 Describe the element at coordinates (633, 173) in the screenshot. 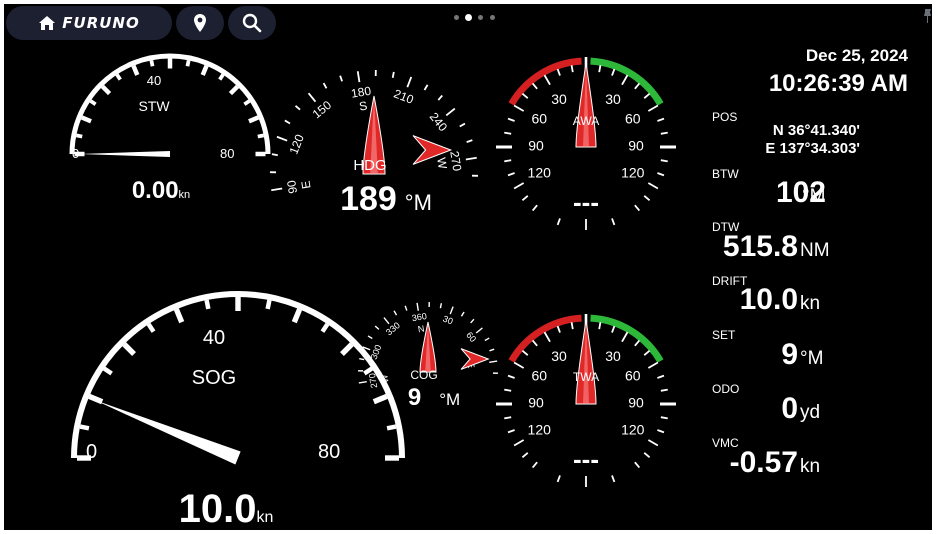

I see `awa-scale-label: 120` at that location.